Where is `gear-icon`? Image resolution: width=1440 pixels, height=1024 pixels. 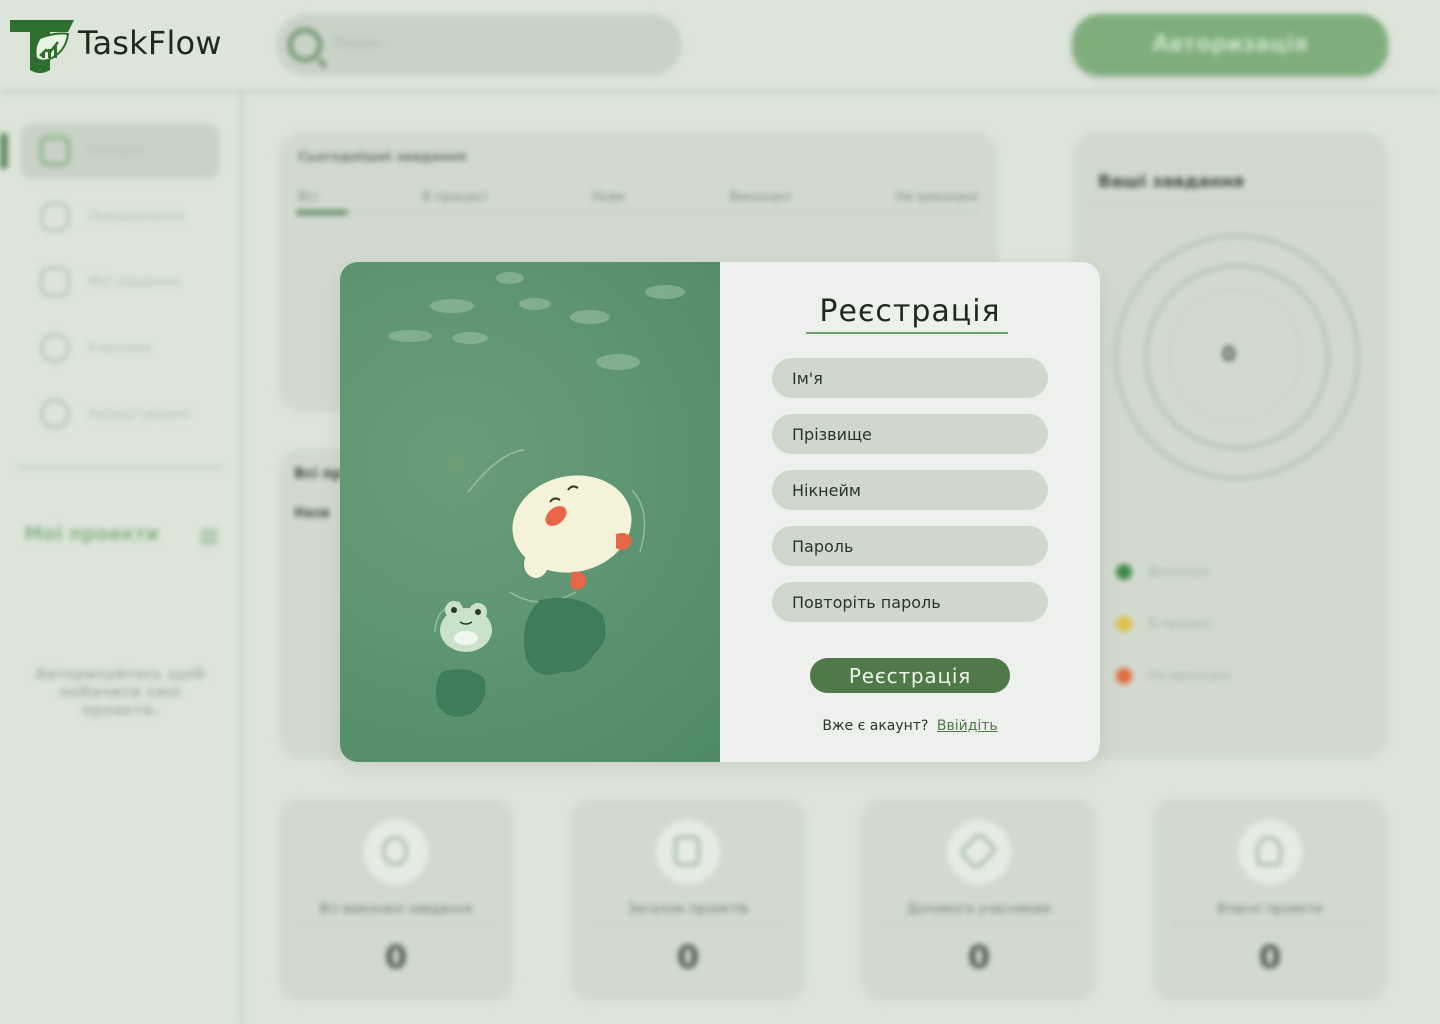 gear-icon is located at coordinates (55, 414).